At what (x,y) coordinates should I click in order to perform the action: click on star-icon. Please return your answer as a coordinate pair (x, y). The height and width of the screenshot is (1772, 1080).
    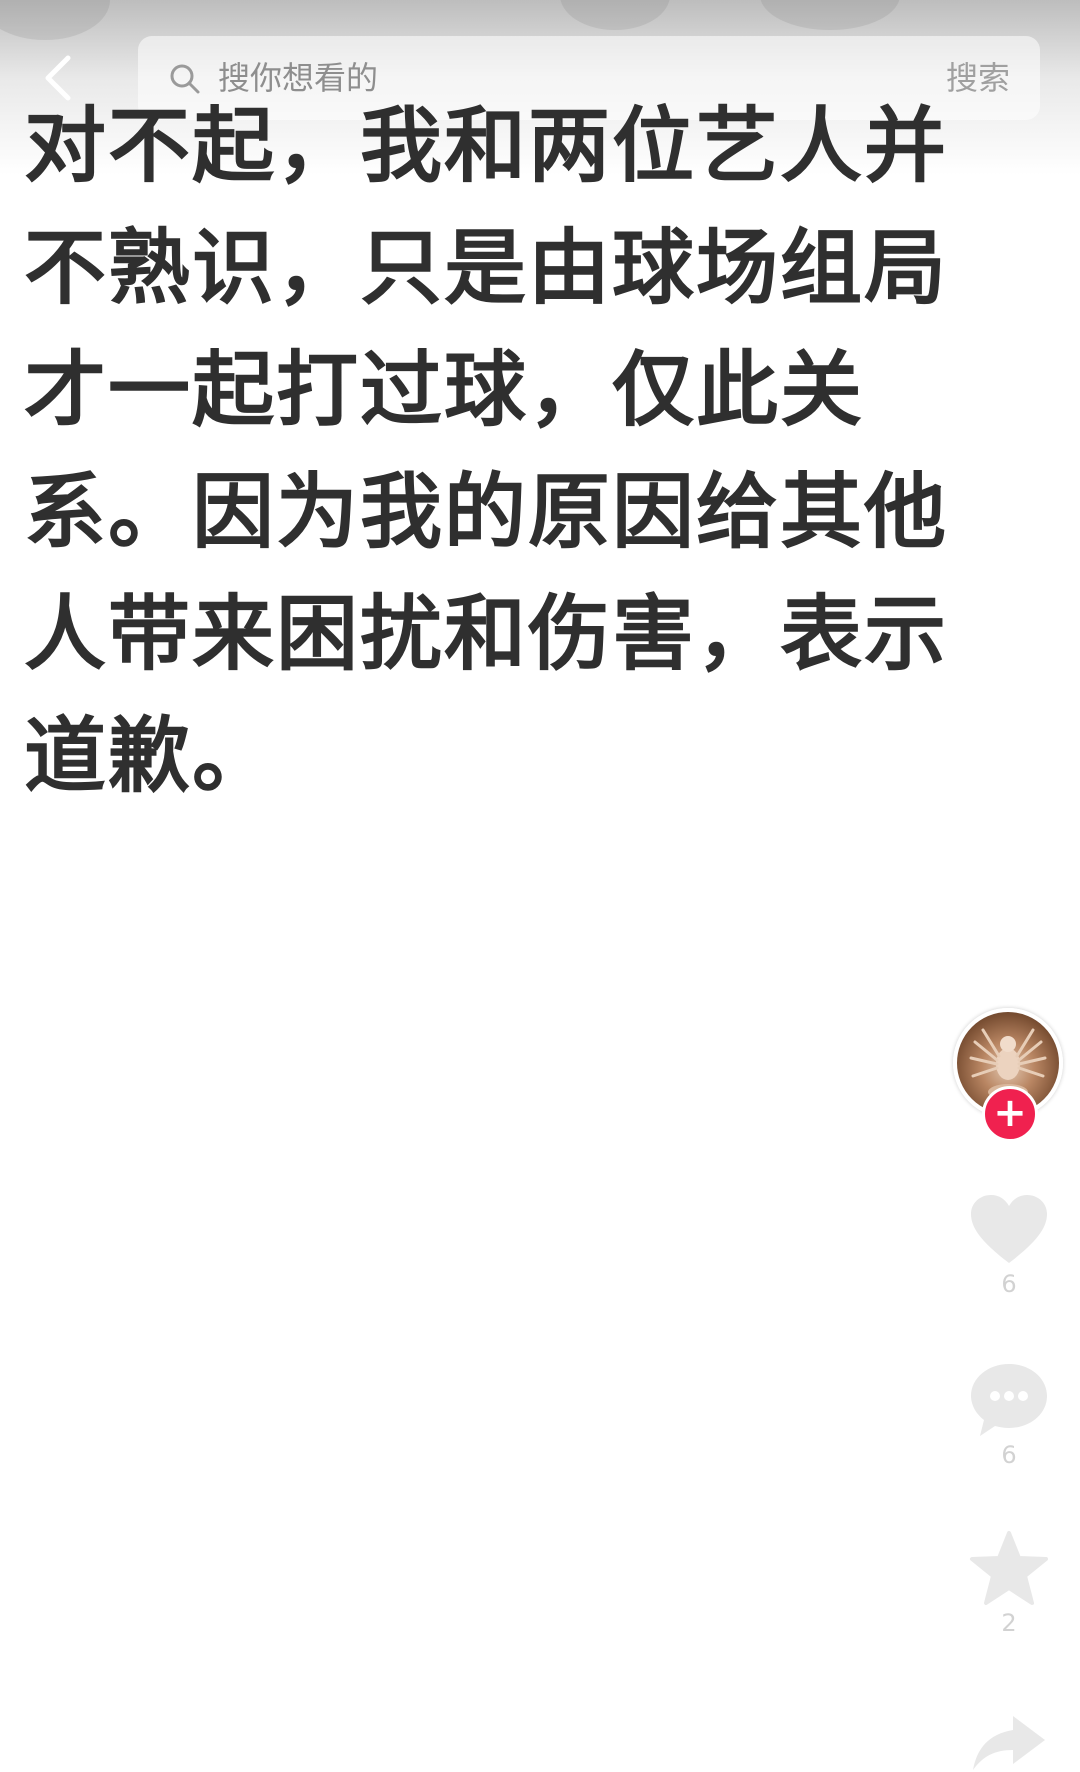
    Looking at the image, I should click on (1009, 1568).